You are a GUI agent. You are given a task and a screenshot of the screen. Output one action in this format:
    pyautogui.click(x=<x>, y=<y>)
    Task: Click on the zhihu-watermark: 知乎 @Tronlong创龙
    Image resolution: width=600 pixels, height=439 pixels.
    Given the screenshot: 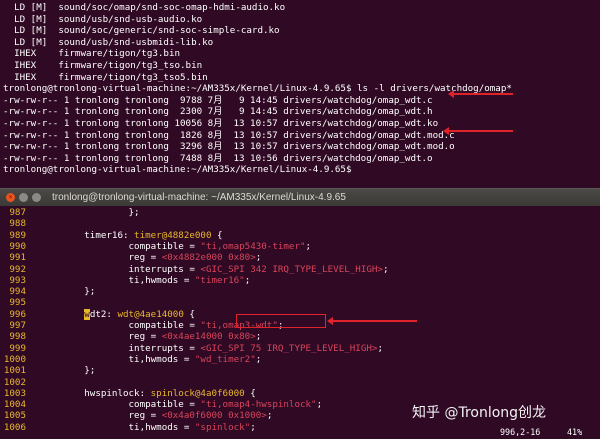 What is the action you would take?
    pyautogui.click(x=479, y=413)
    